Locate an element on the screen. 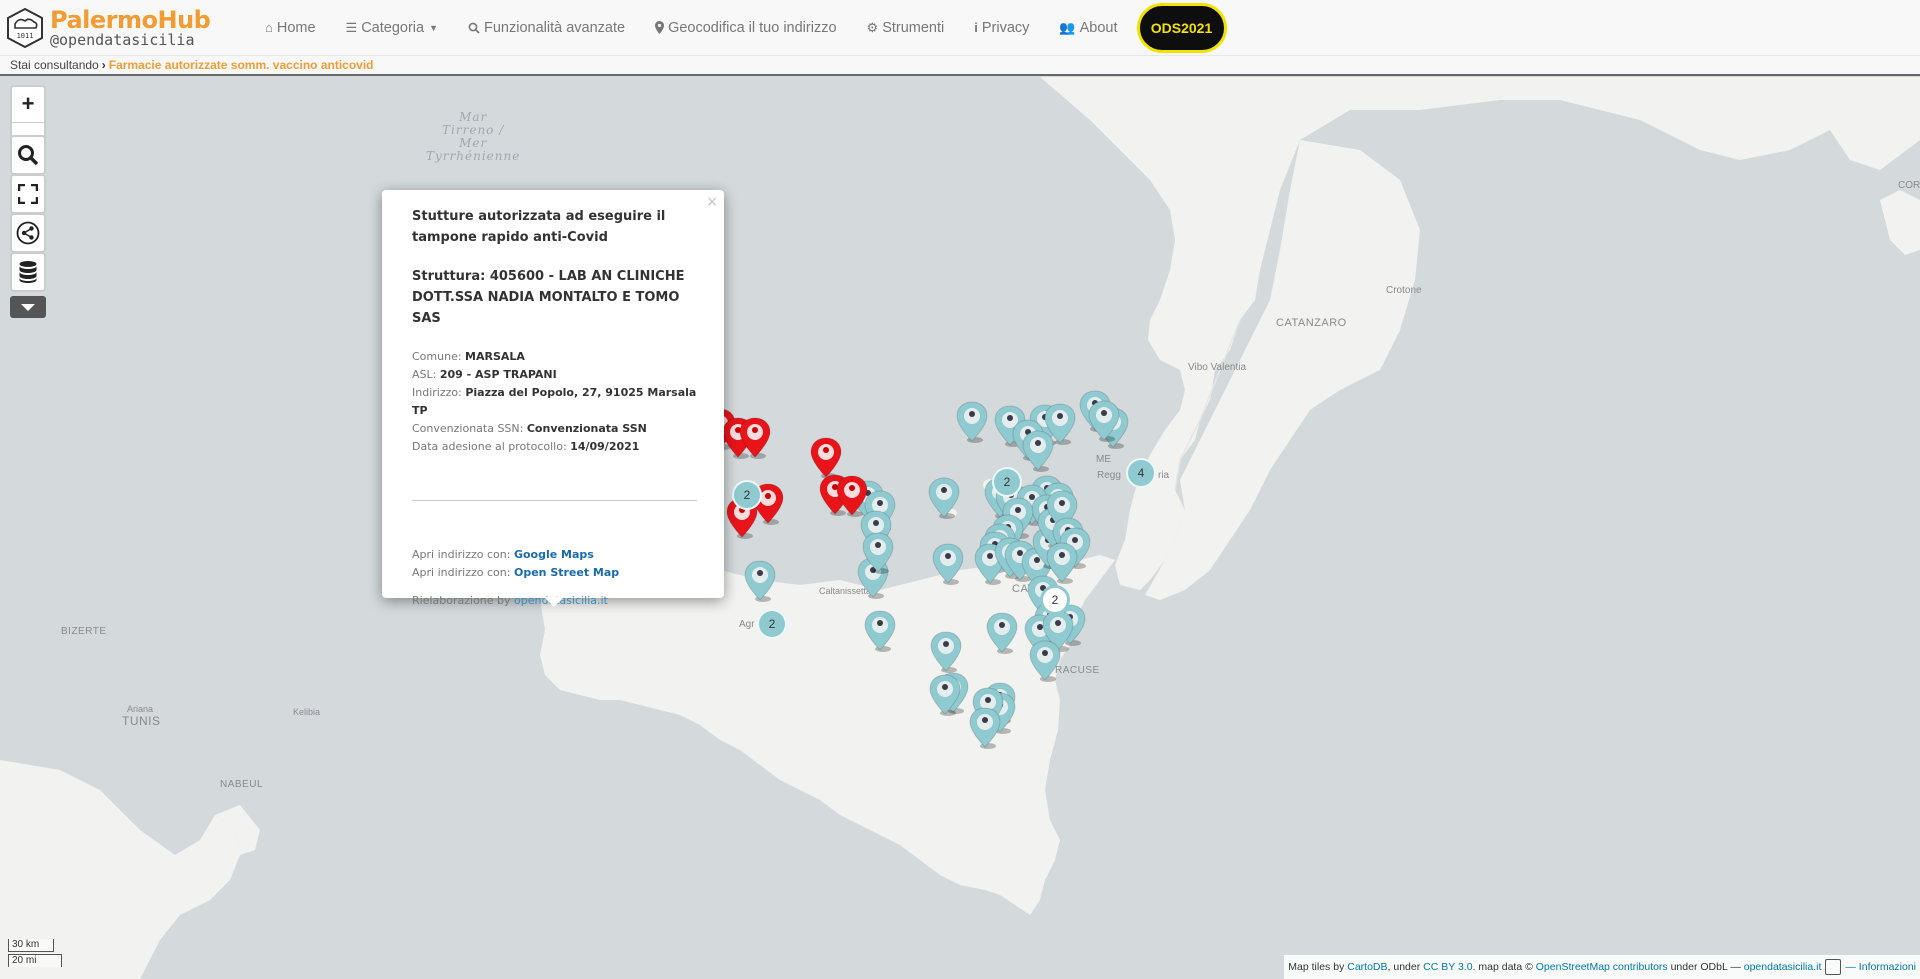 The height and width of the screenshot is (979, 1920). cluster-marker: 4 is located at coordinates (1141, 473).